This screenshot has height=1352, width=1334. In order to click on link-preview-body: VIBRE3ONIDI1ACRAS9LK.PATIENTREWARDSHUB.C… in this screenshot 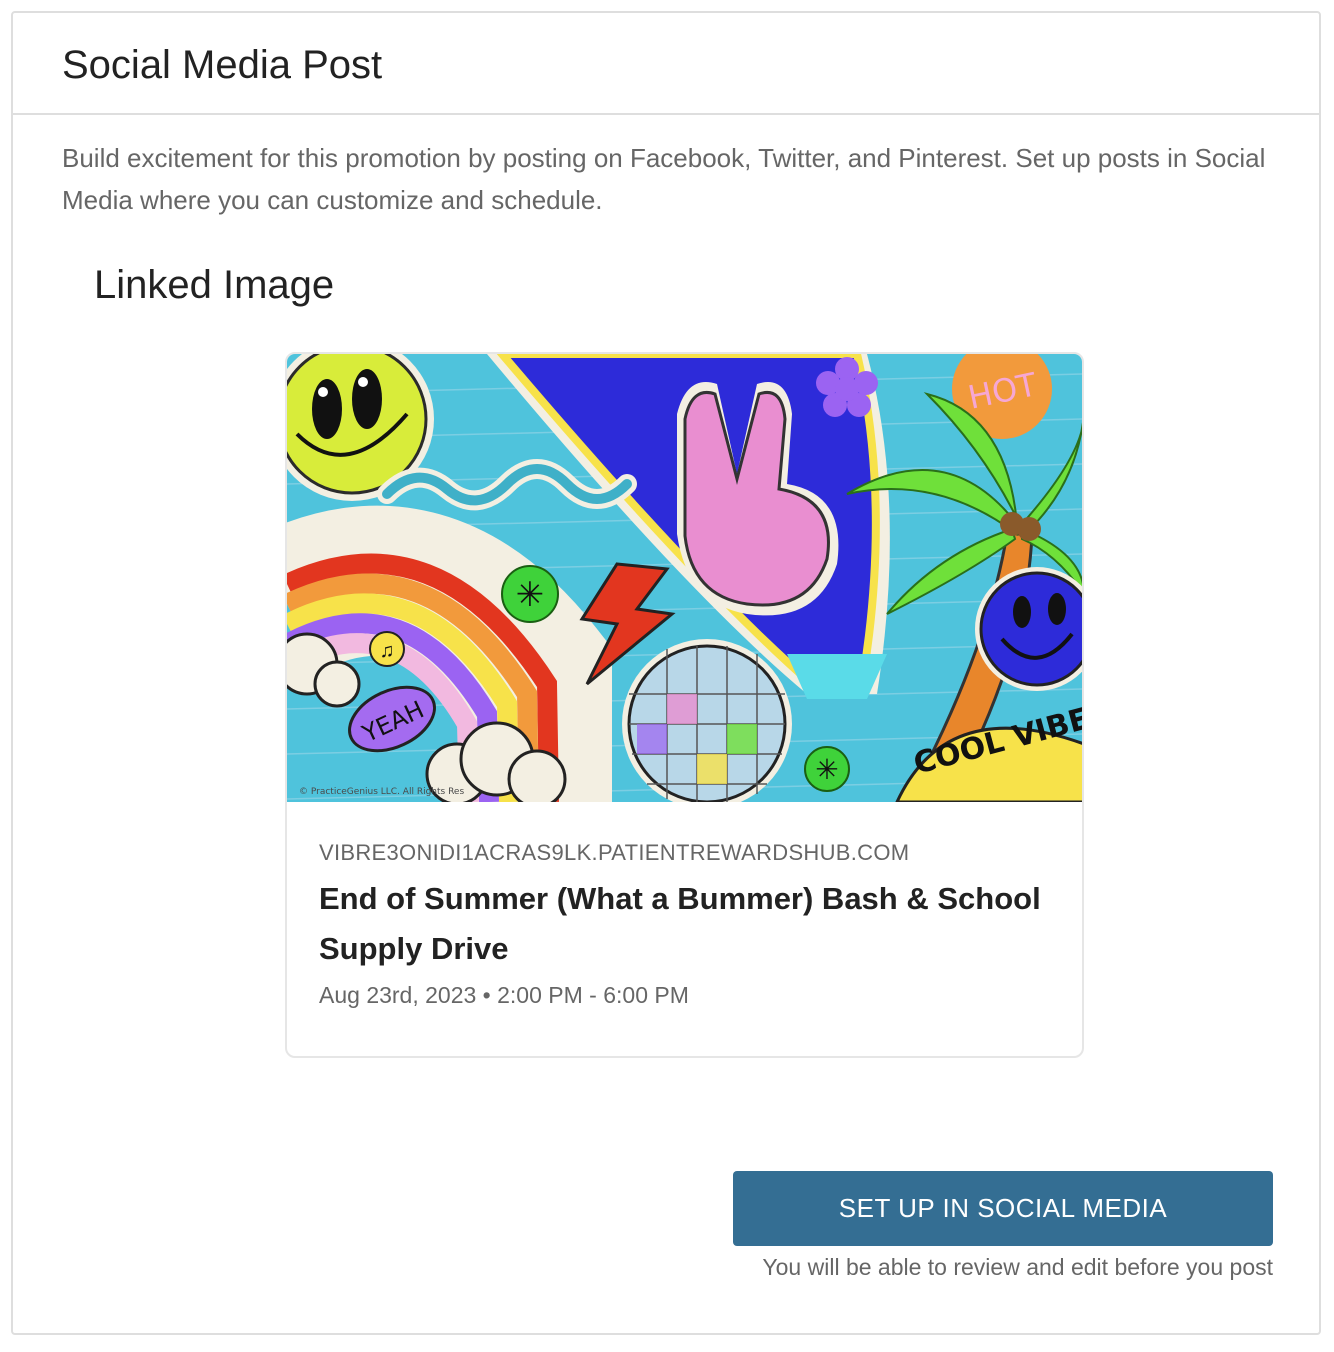, I will do `click(689, 924)`.